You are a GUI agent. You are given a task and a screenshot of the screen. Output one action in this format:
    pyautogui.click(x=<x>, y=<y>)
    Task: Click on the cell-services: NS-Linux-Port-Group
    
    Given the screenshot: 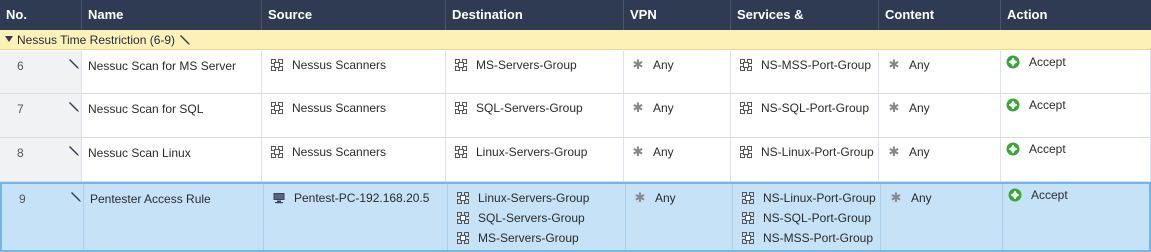 What is the action you would take?
    pyautogui.click(x=805, y=159)
    